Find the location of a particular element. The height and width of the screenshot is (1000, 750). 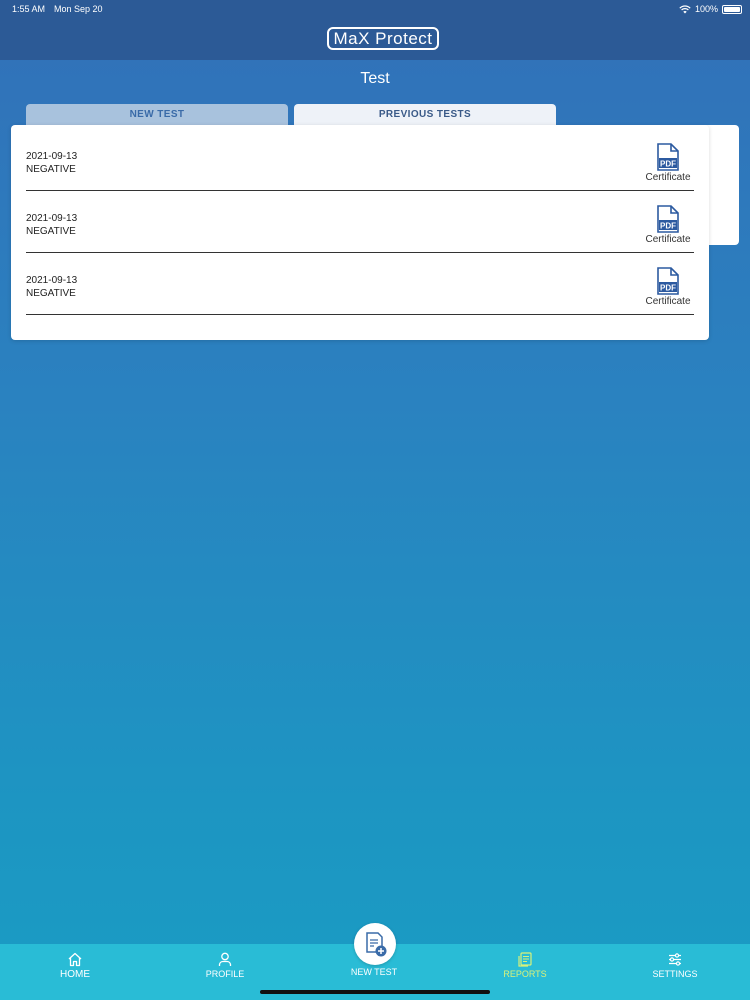

person-icon is located at coordinates (225, 959).